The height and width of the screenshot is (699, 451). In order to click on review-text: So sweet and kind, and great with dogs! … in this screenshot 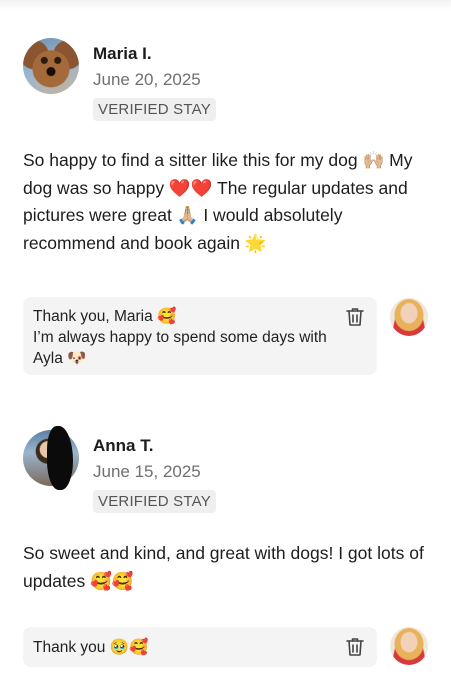, I will do `click(223, 567)`.